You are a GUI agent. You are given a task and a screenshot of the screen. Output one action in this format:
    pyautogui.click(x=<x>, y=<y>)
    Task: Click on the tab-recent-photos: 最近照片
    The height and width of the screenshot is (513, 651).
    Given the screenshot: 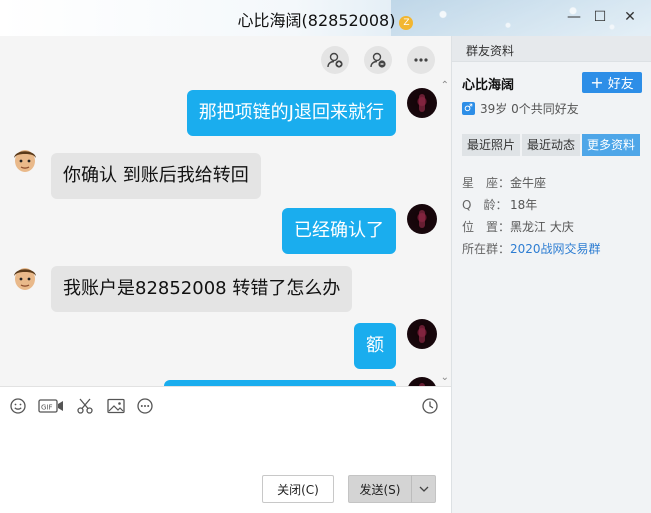 What is the action you would take?
    pyautogui.click(x=491, y=145)
    